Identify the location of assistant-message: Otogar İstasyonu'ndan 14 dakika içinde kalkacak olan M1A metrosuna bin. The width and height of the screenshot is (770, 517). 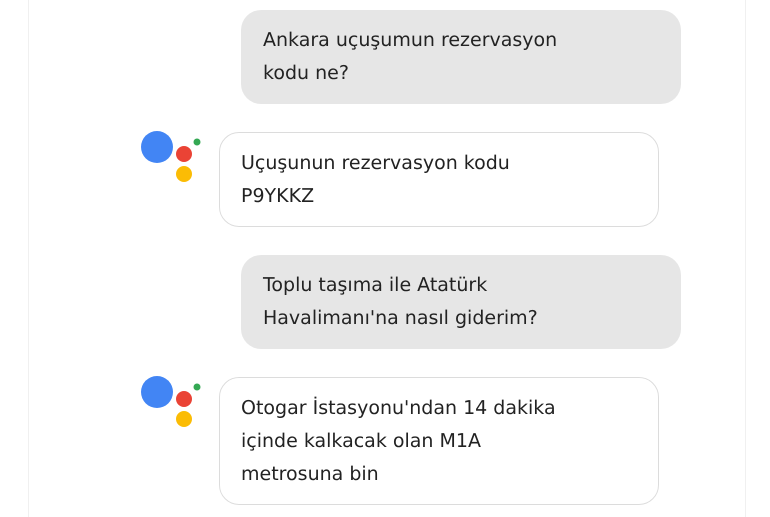
(439, 441).